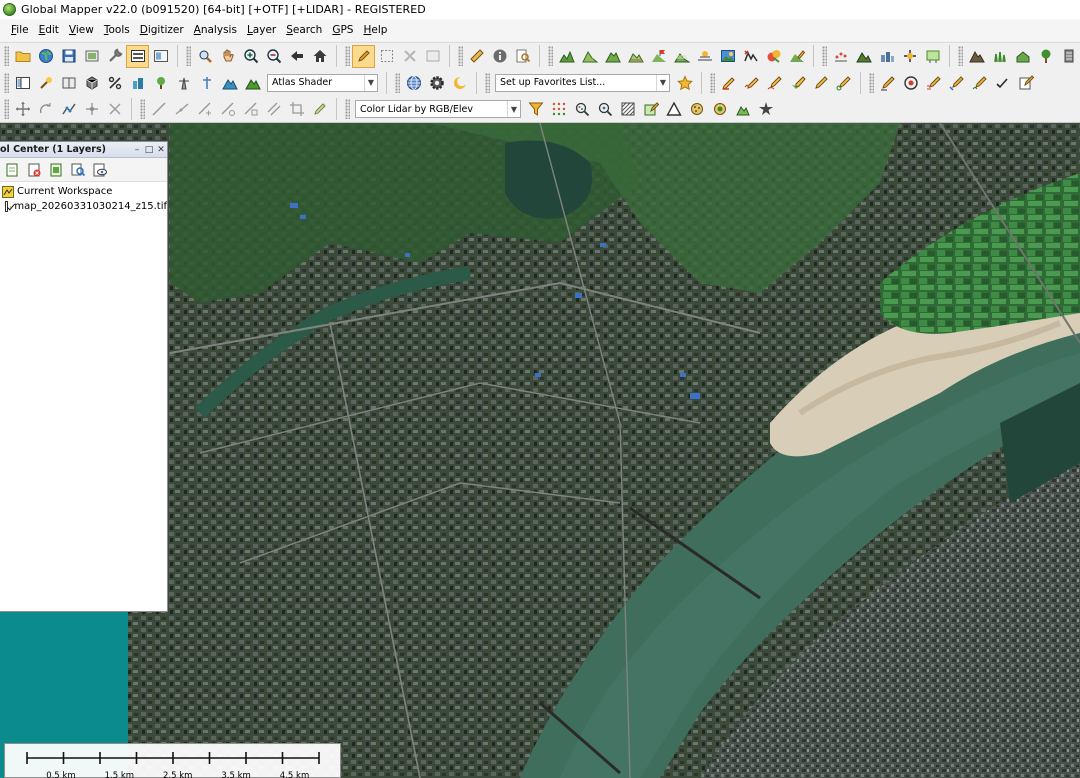 The width and height of the screenshot is (1080, 778). I want to click on lidar-tool-button, so click(45, 82).